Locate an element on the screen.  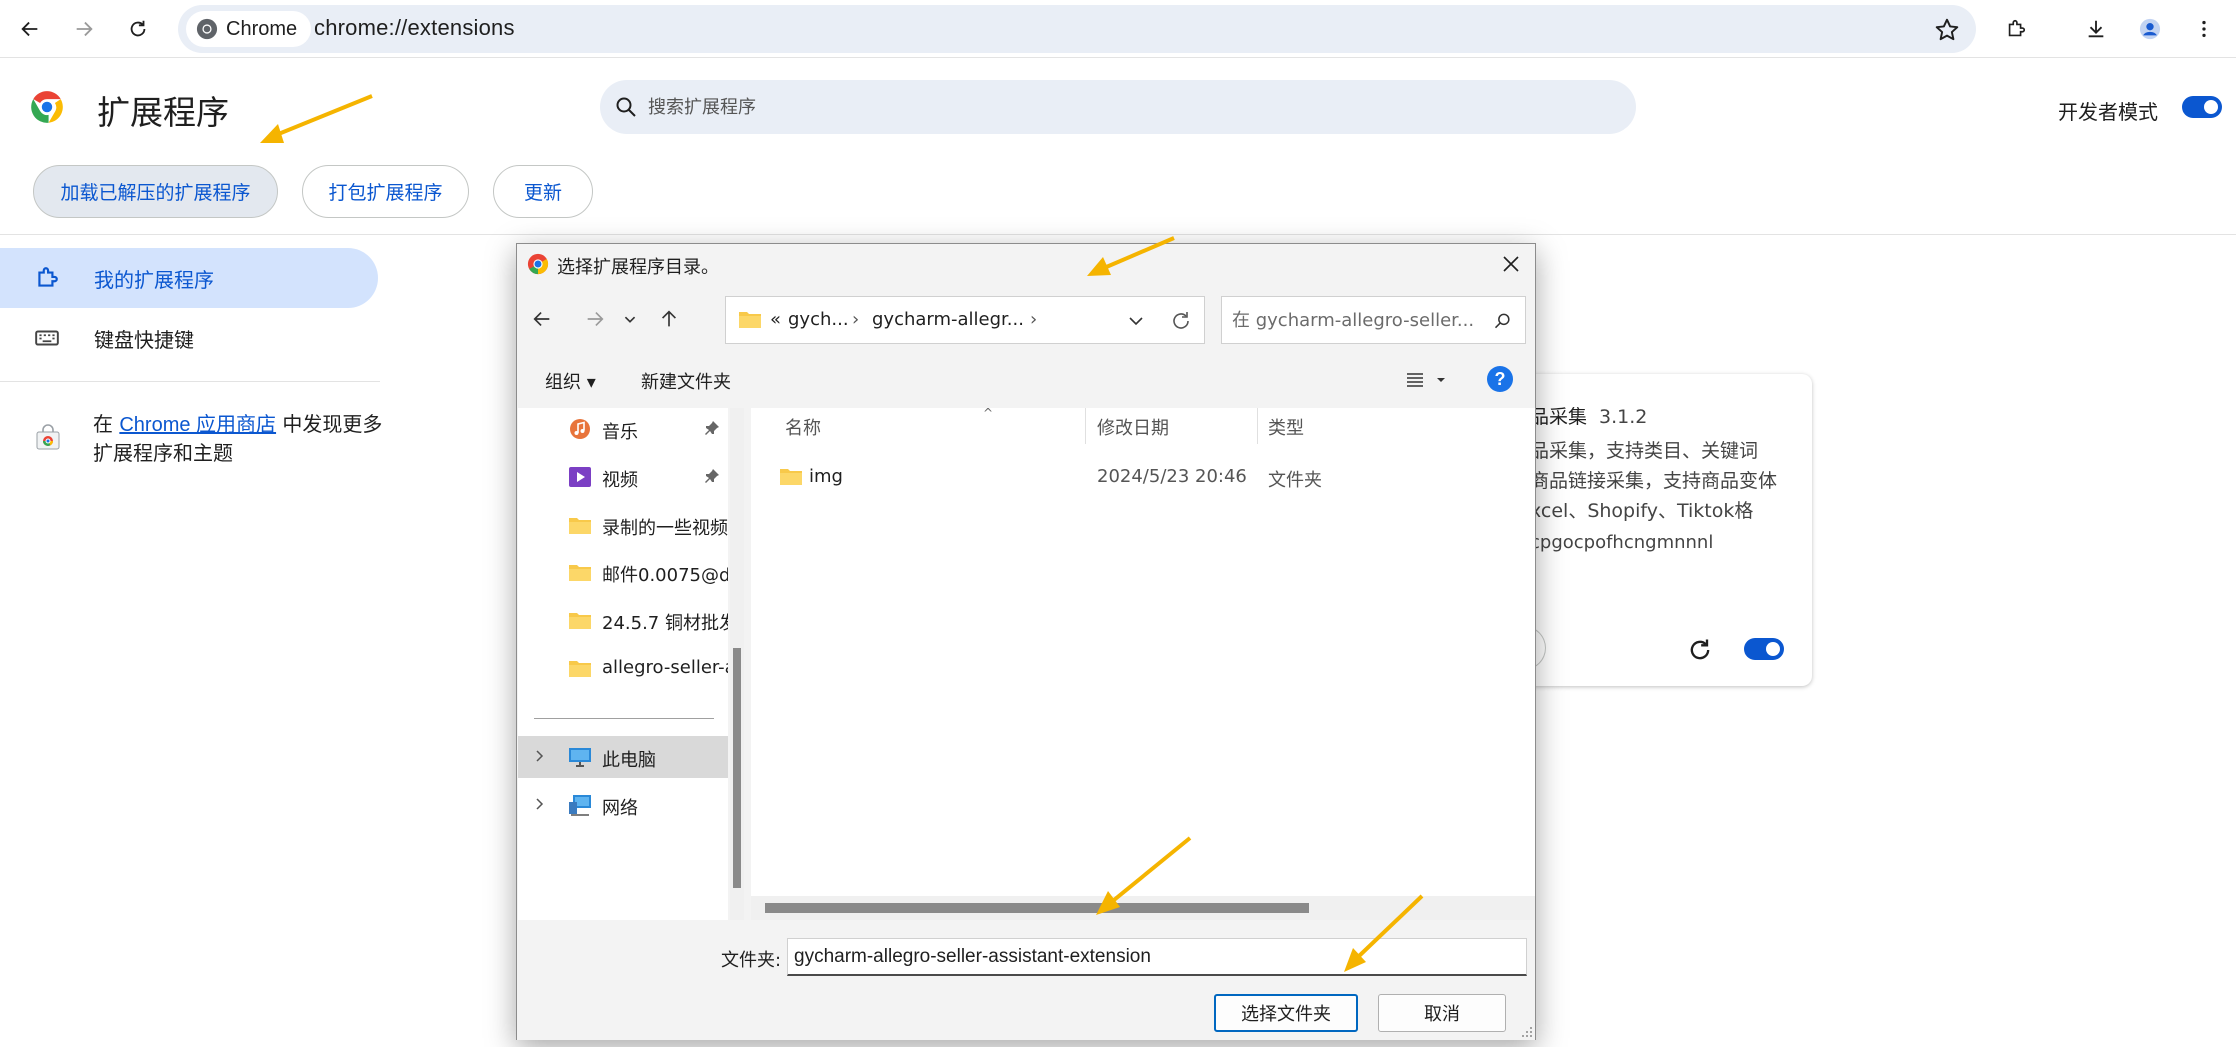
reload-extension-icon is located at coordinates (1700, 650).